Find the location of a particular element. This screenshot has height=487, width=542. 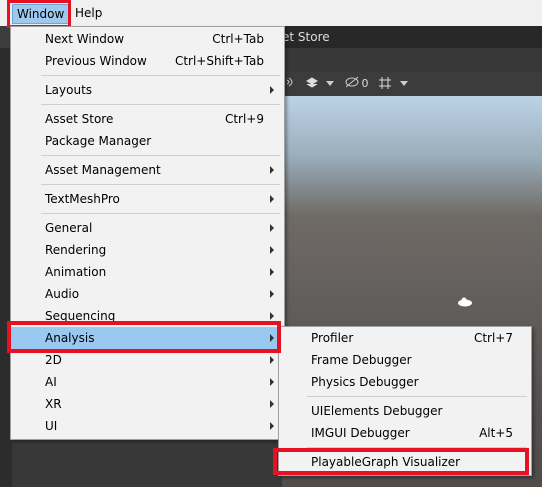

menu-help: Help is located at coordinates (88, 13).